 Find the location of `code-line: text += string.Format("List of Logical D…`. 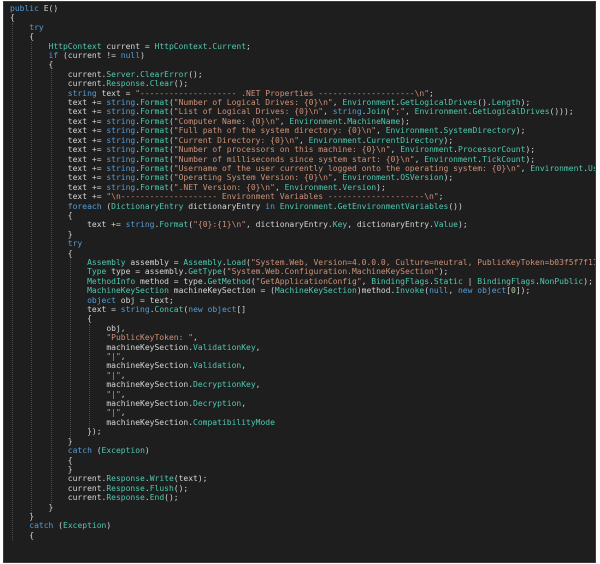

code-line: text += string.Format("List of Logical D… is located at coordinates (302, 112).